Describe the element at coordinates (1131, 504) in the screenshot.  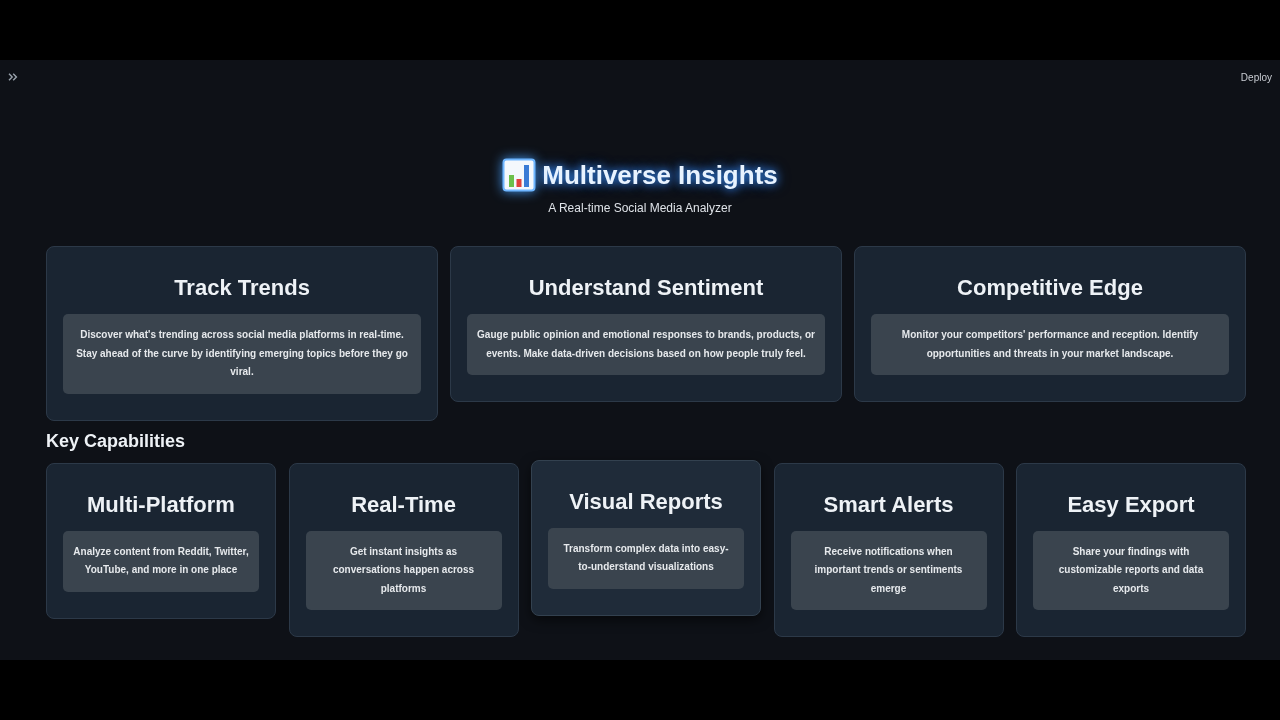
I see `card-title: Easy Export` at that location.